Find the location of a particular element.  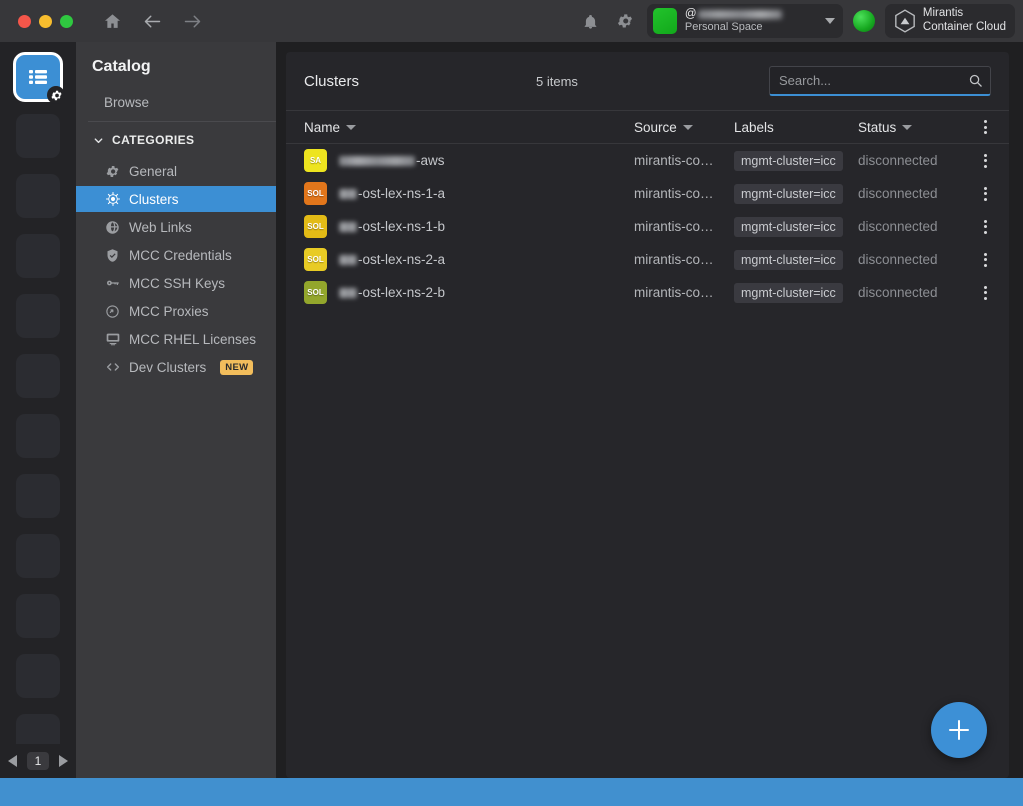

search-icon is located at coordinates (975, 83).